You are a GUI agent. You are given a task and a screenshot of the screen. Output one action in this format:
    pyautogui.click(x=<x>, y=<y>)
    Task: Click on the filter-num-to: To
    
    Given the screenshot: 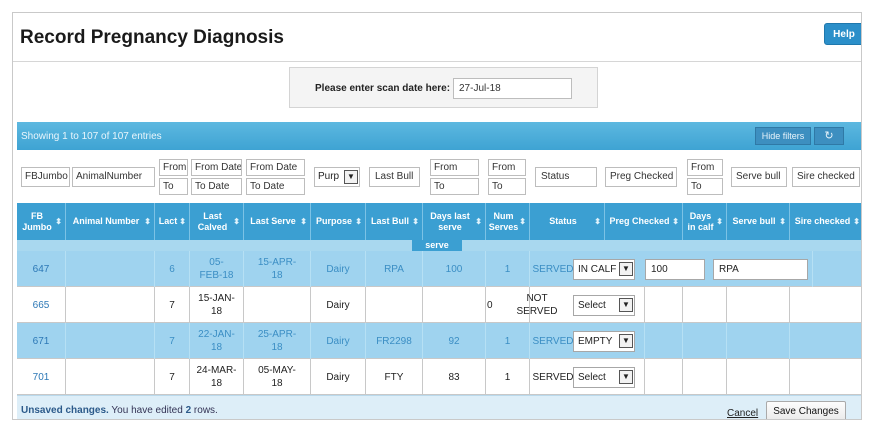 What is the action you would take?
    pyautogui.click(x=507, y=186)
    